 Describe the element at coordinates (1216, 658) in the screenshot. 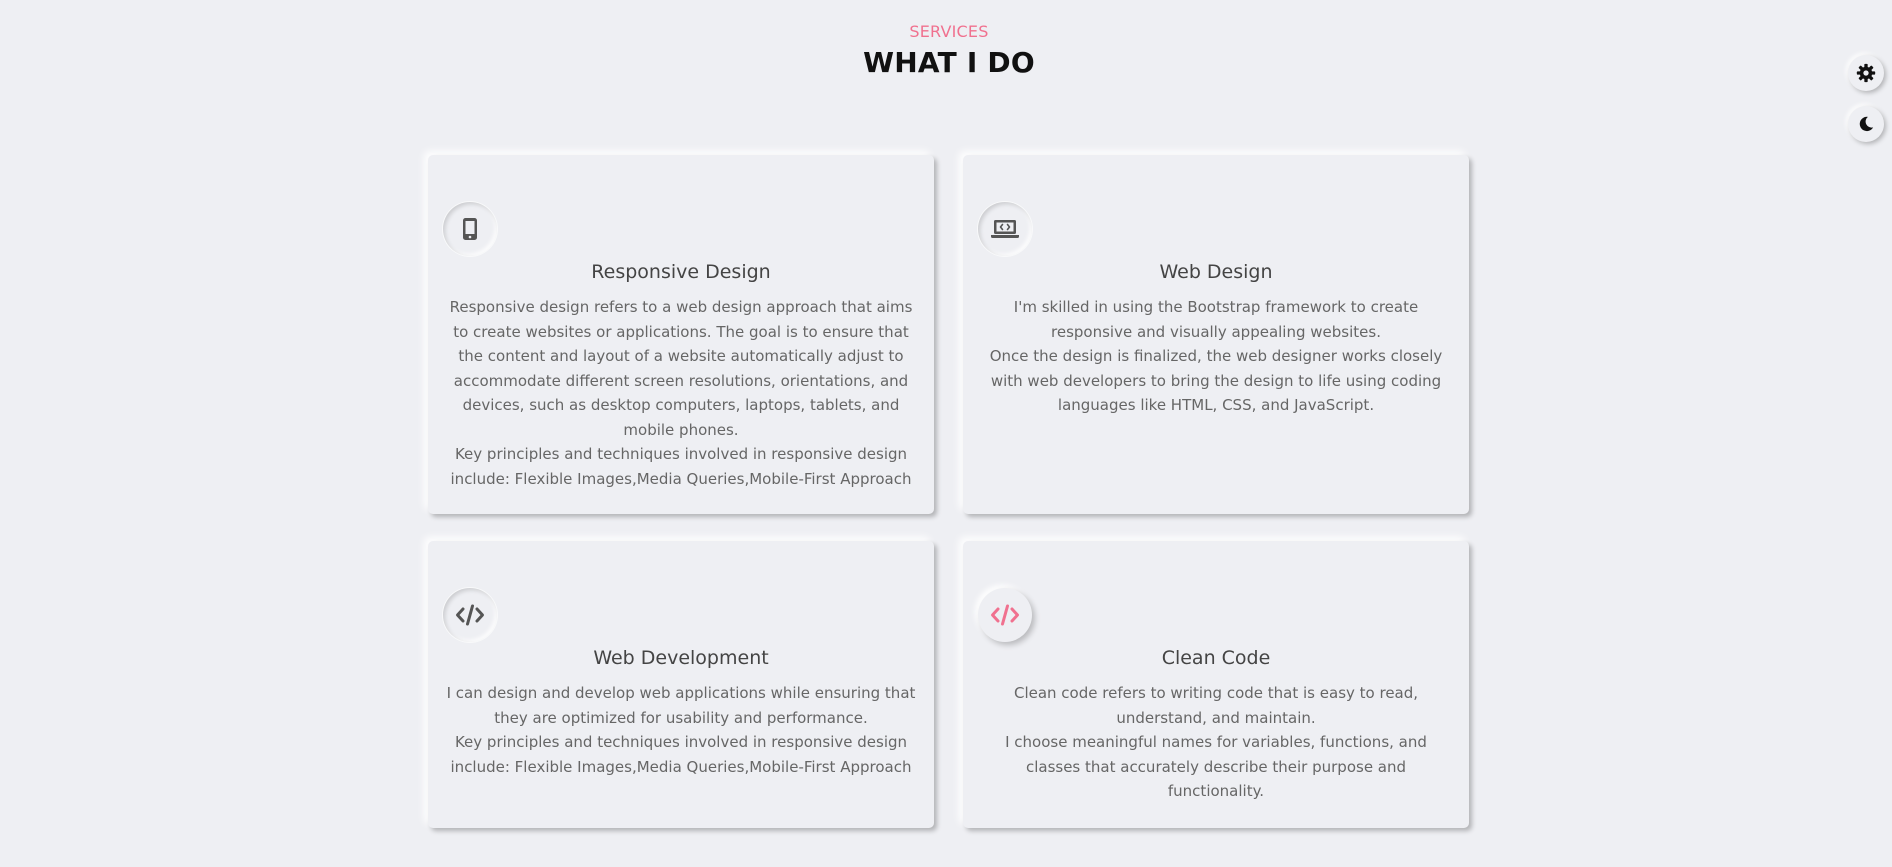

I see `card-title: Clean Code` at that location.